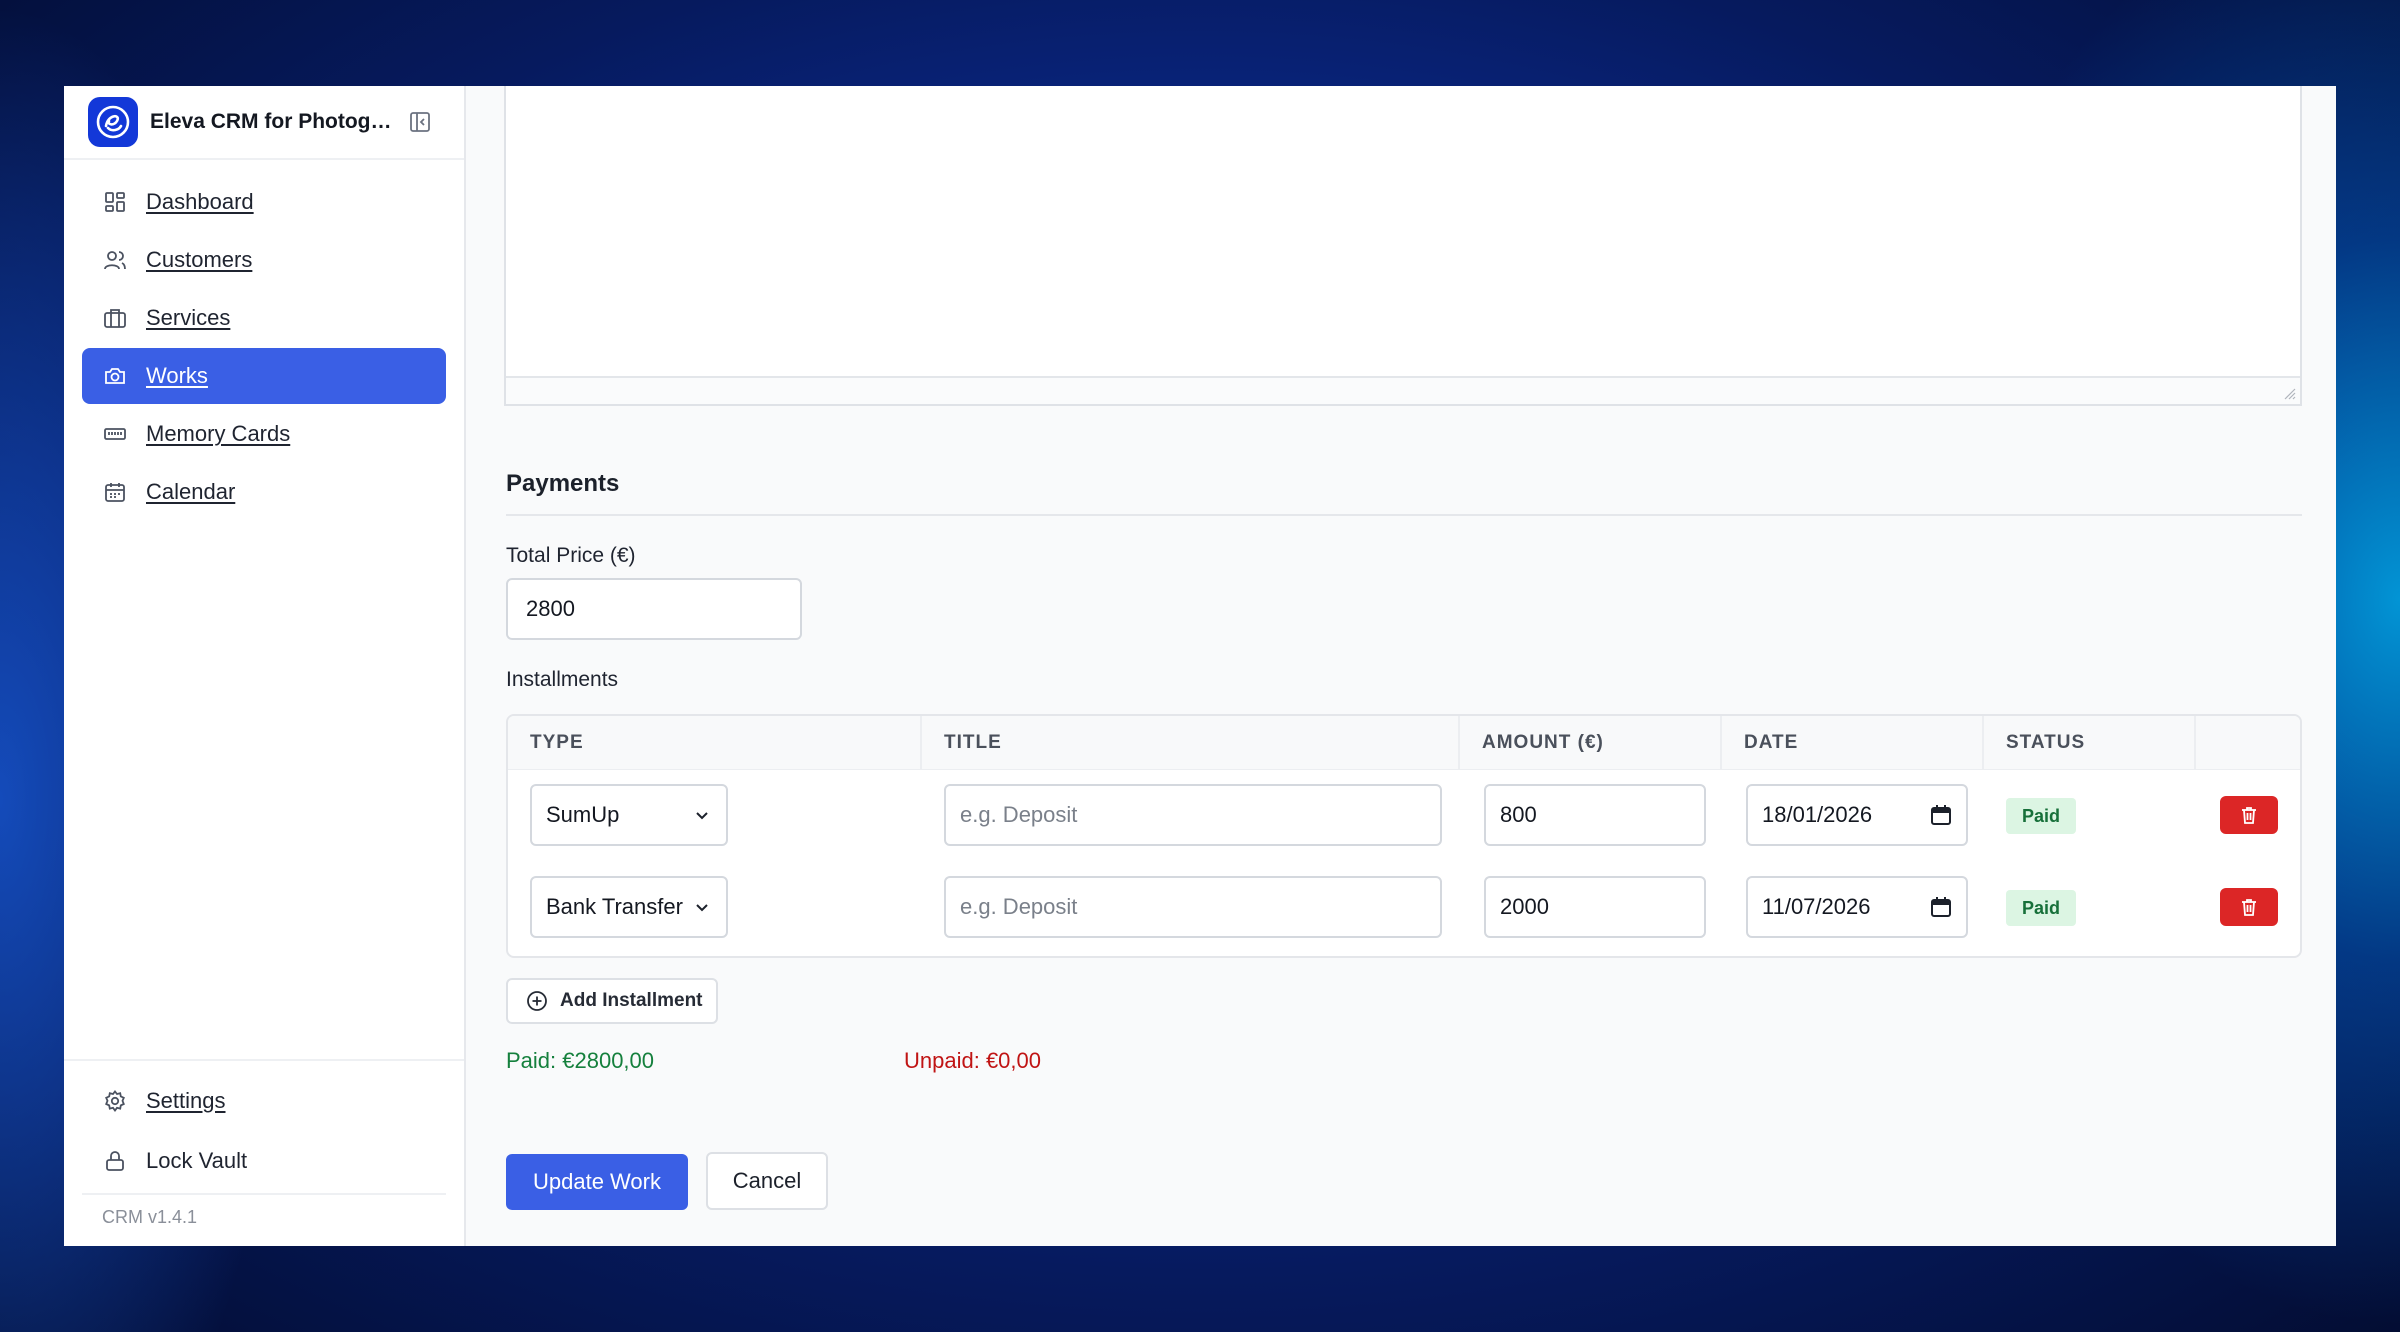 This screenshot has height=1332, width=2400. What do you see at coordinates (186, 1100) in the screenshot?
I see `settings-label: Settings` at bounding box center [186, 1100].